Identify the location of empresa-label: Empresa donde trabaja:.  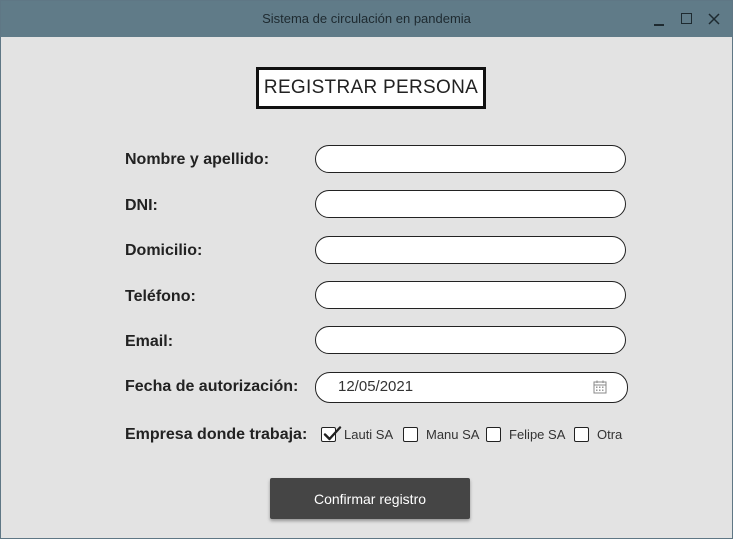
(216, 434).